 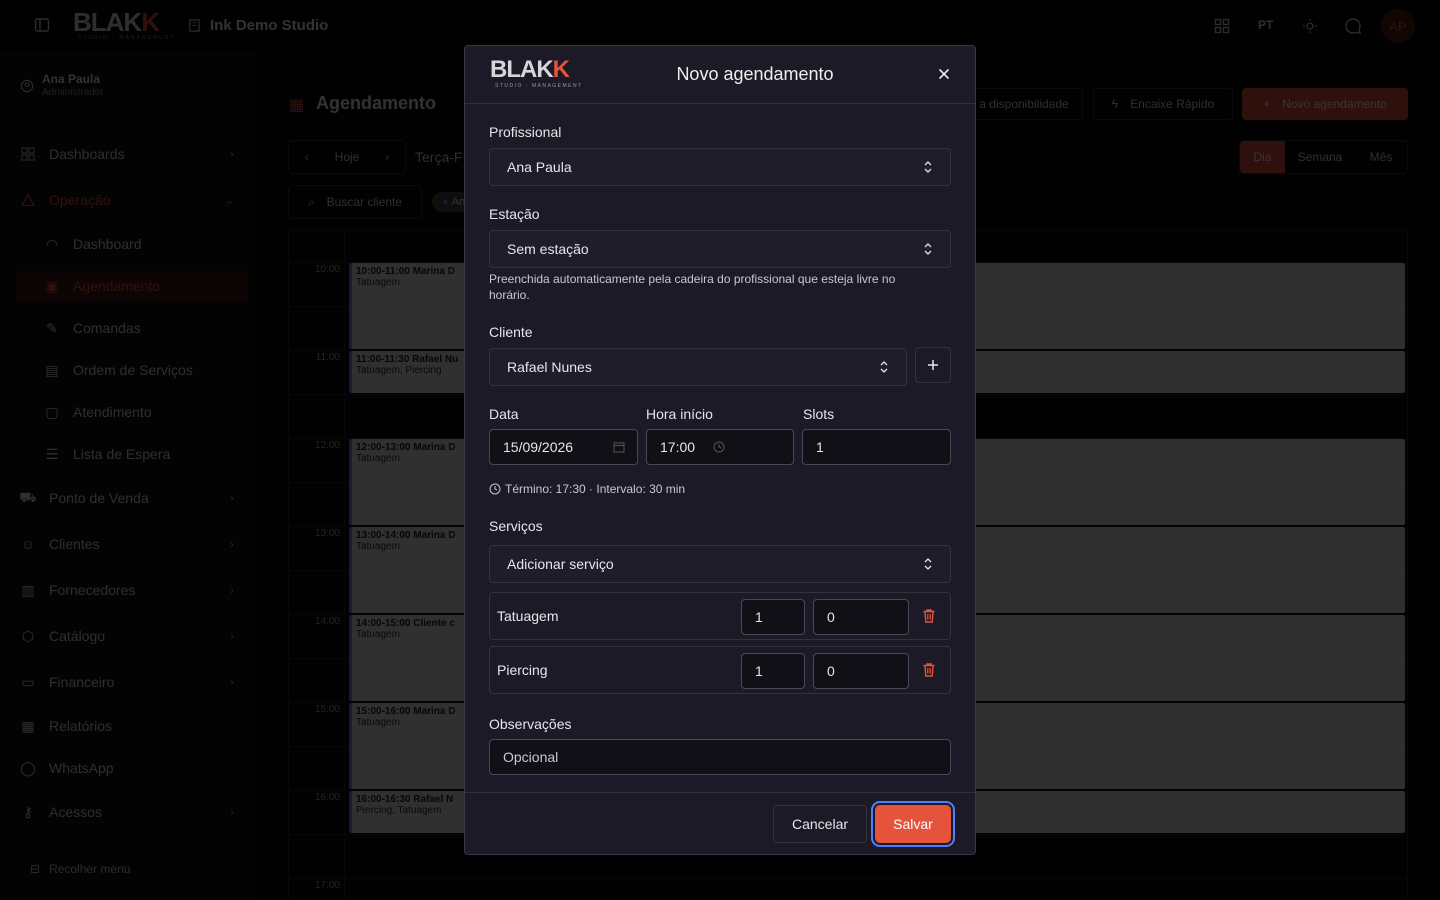 I want to click on end-time-info: Término: 17:30 · Intervalo: 30 min, so click(x=587, y=489).